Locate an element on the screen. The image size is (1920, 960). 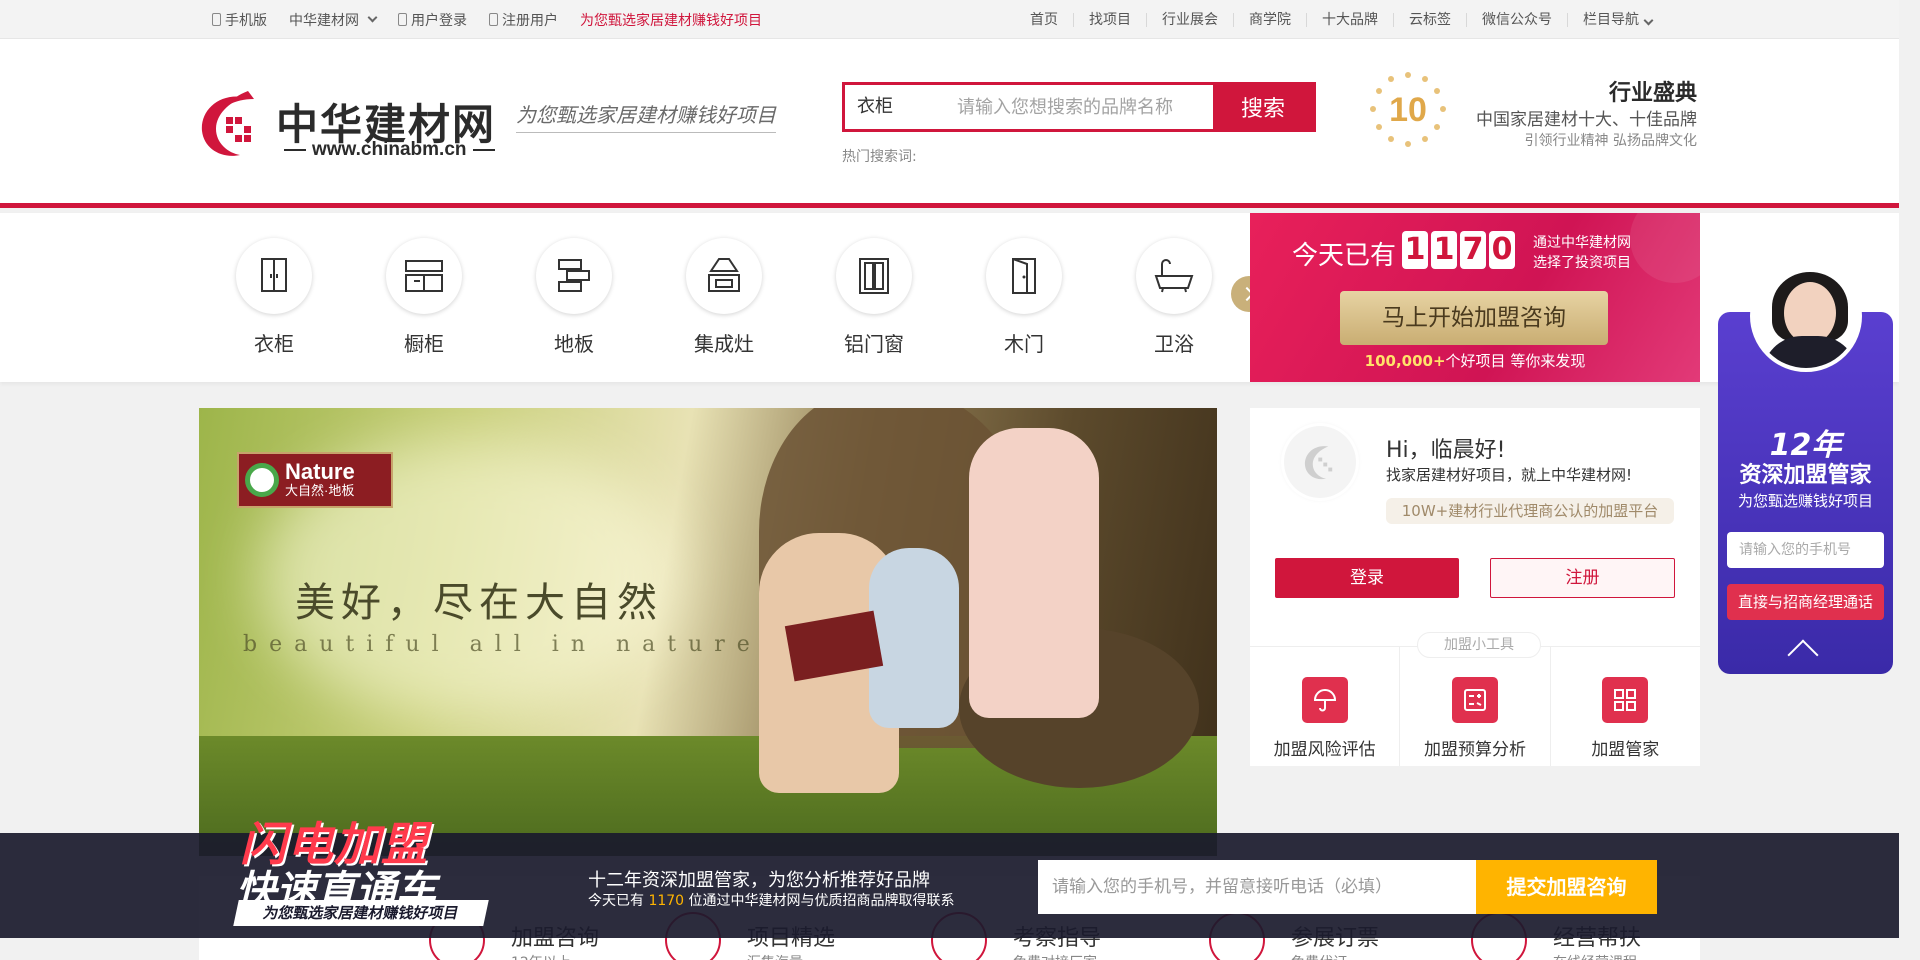
join-tools: 加盟风险评估 加盟预算分析 加盟管家 is located at coordinates (1475, 706).